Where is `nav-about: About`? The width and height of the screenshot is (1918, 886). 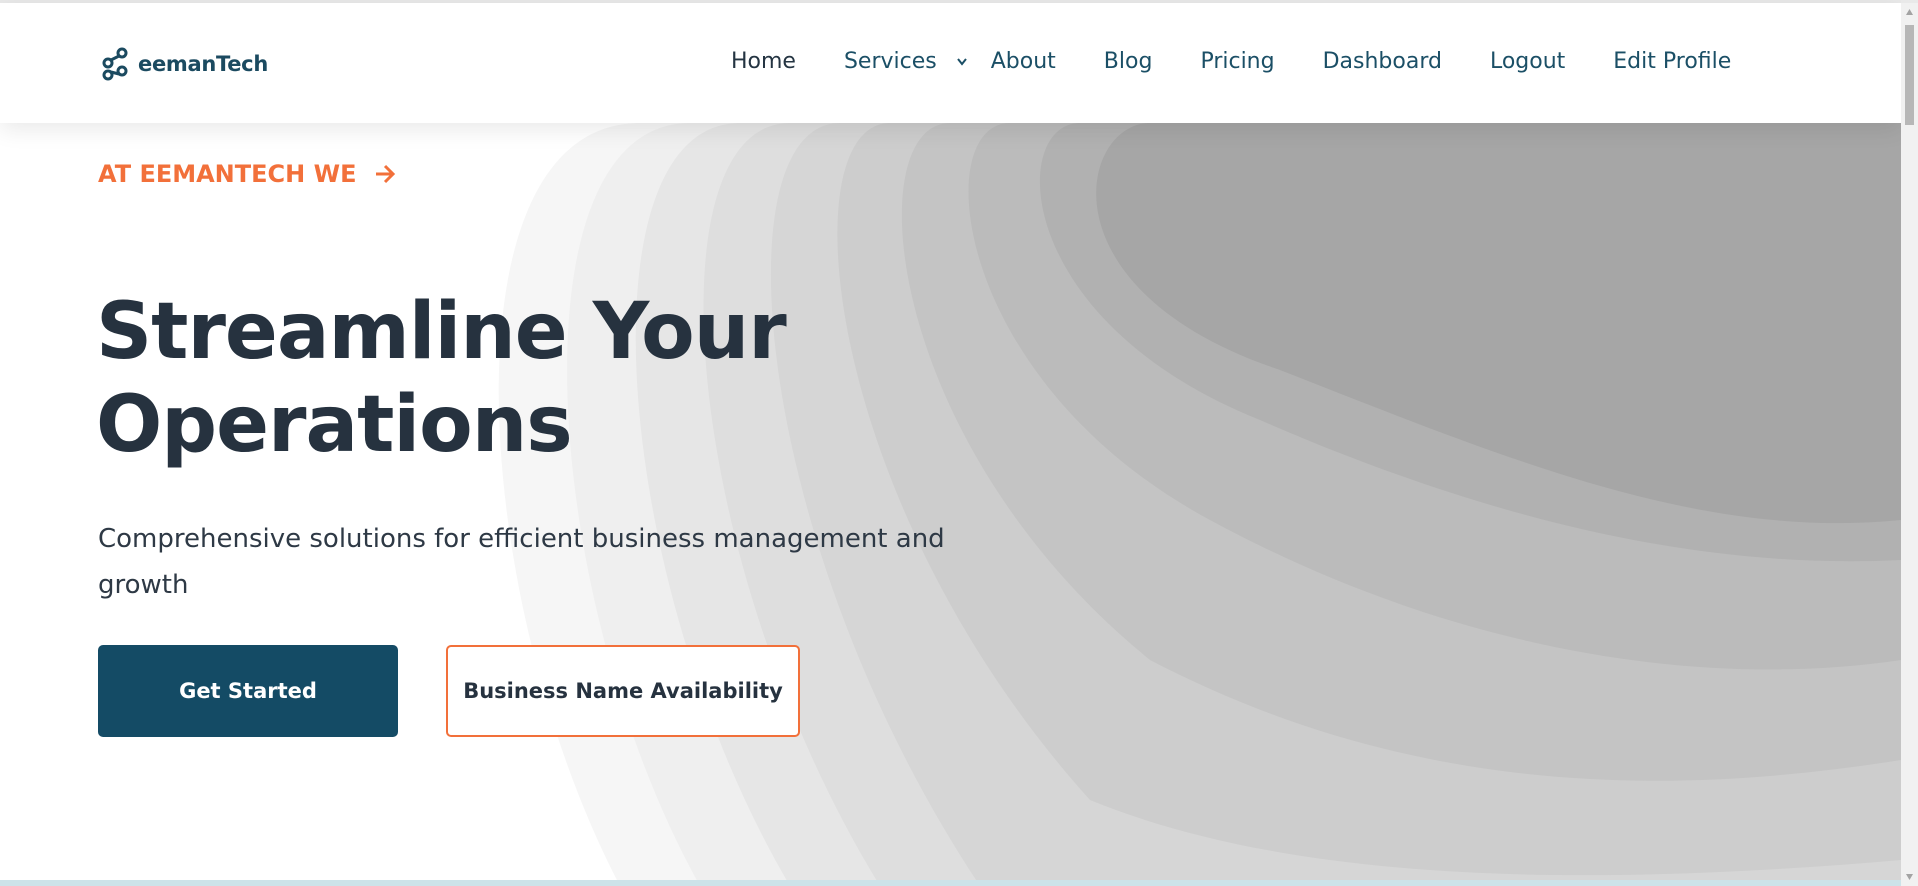 nav-about: About is located at coordinates (1023, 61).